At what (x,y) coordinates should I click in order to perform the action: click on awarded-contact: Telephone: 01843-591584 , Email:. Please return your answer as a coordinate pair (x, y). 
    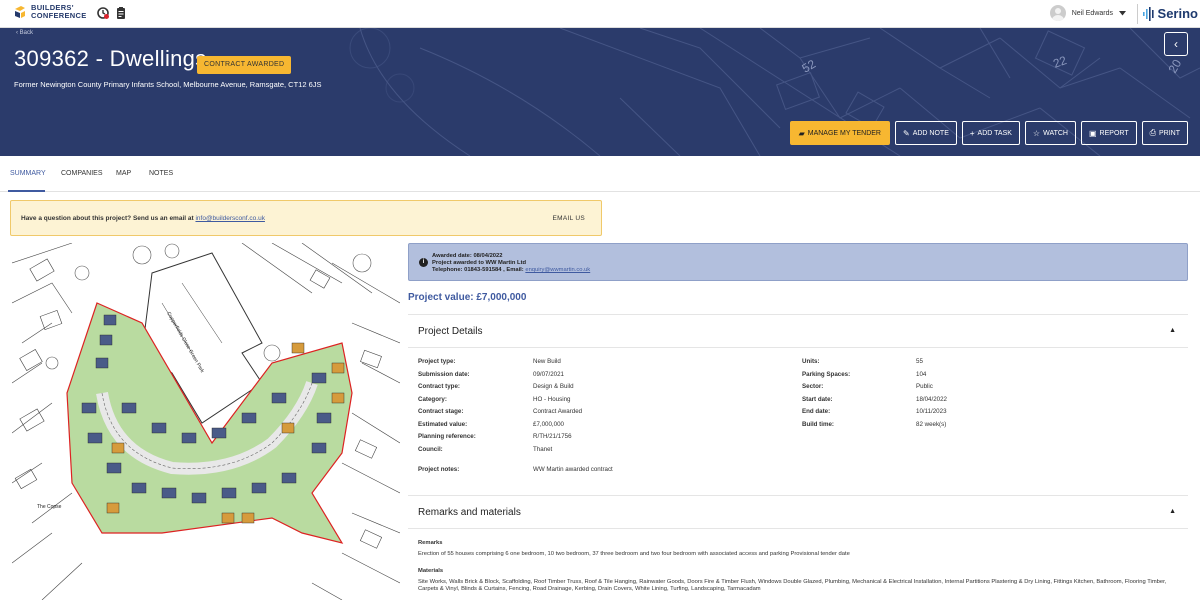
    Looking at the image, I should click on (478, 270).